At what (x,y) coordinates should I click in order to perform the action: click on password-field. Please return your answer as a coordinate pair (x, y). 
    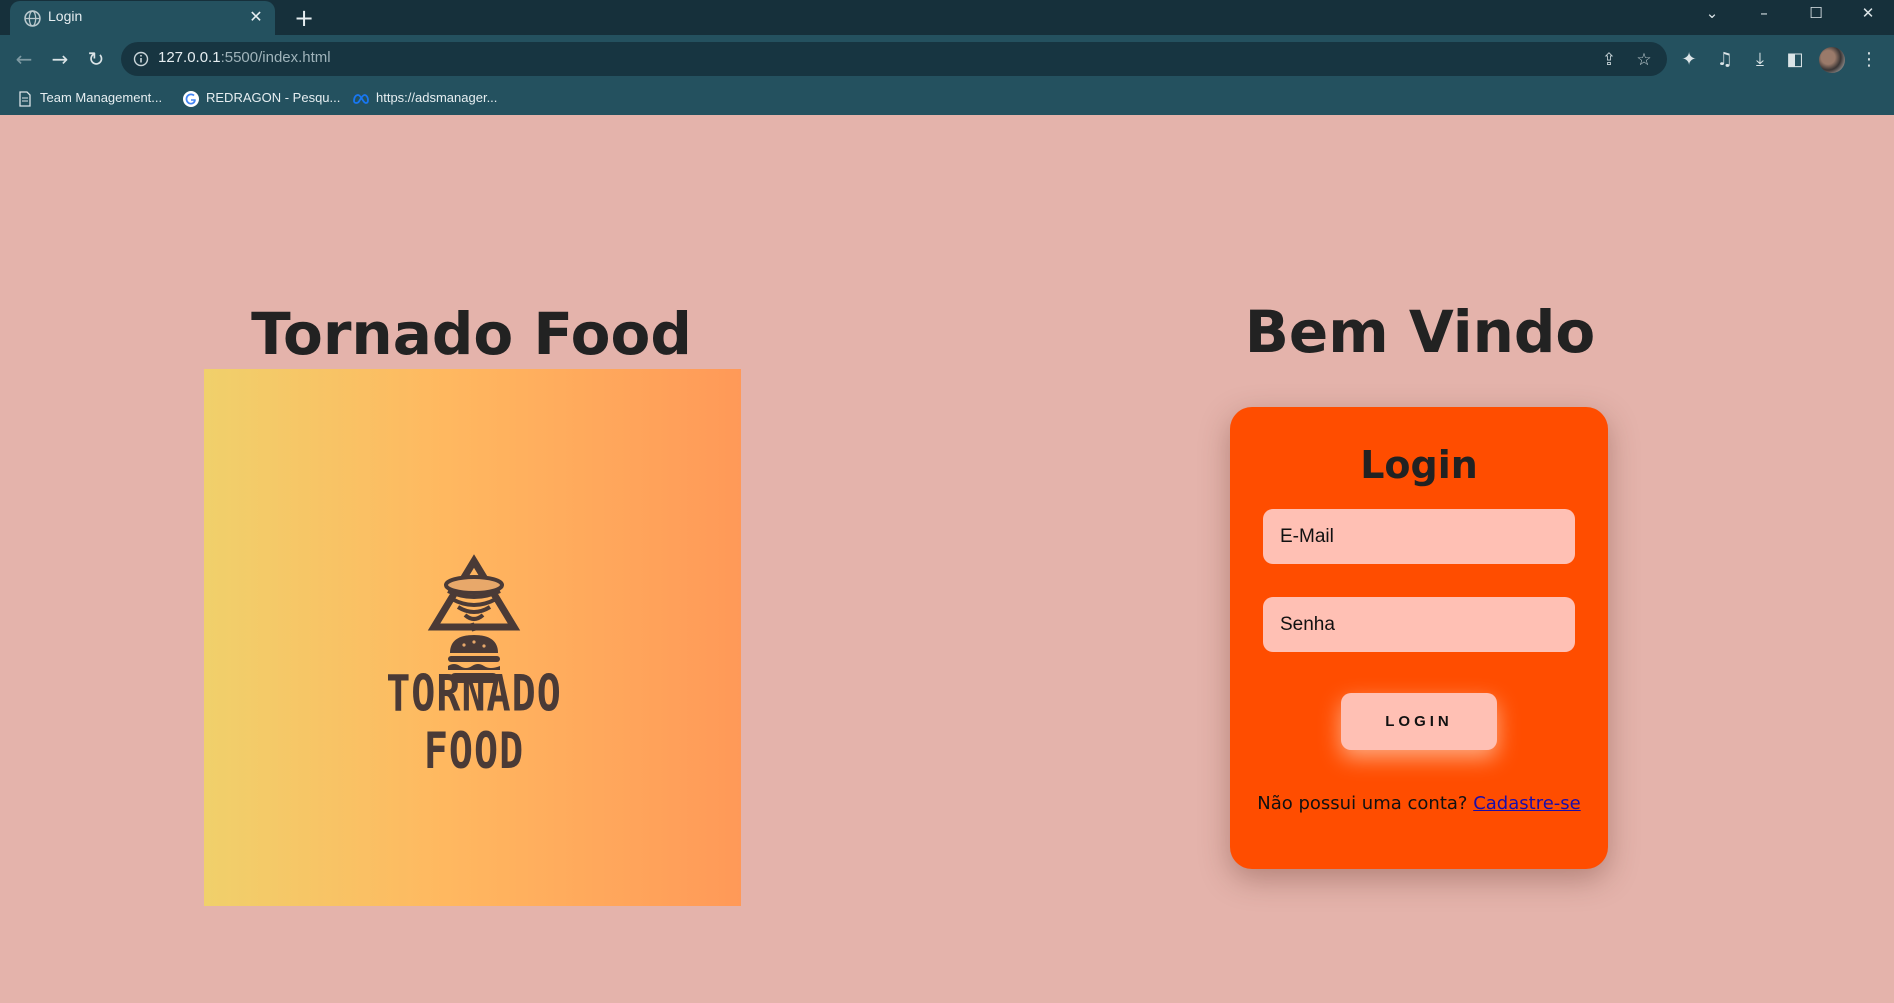
    Looking at the image, I should click on (1419, 624).